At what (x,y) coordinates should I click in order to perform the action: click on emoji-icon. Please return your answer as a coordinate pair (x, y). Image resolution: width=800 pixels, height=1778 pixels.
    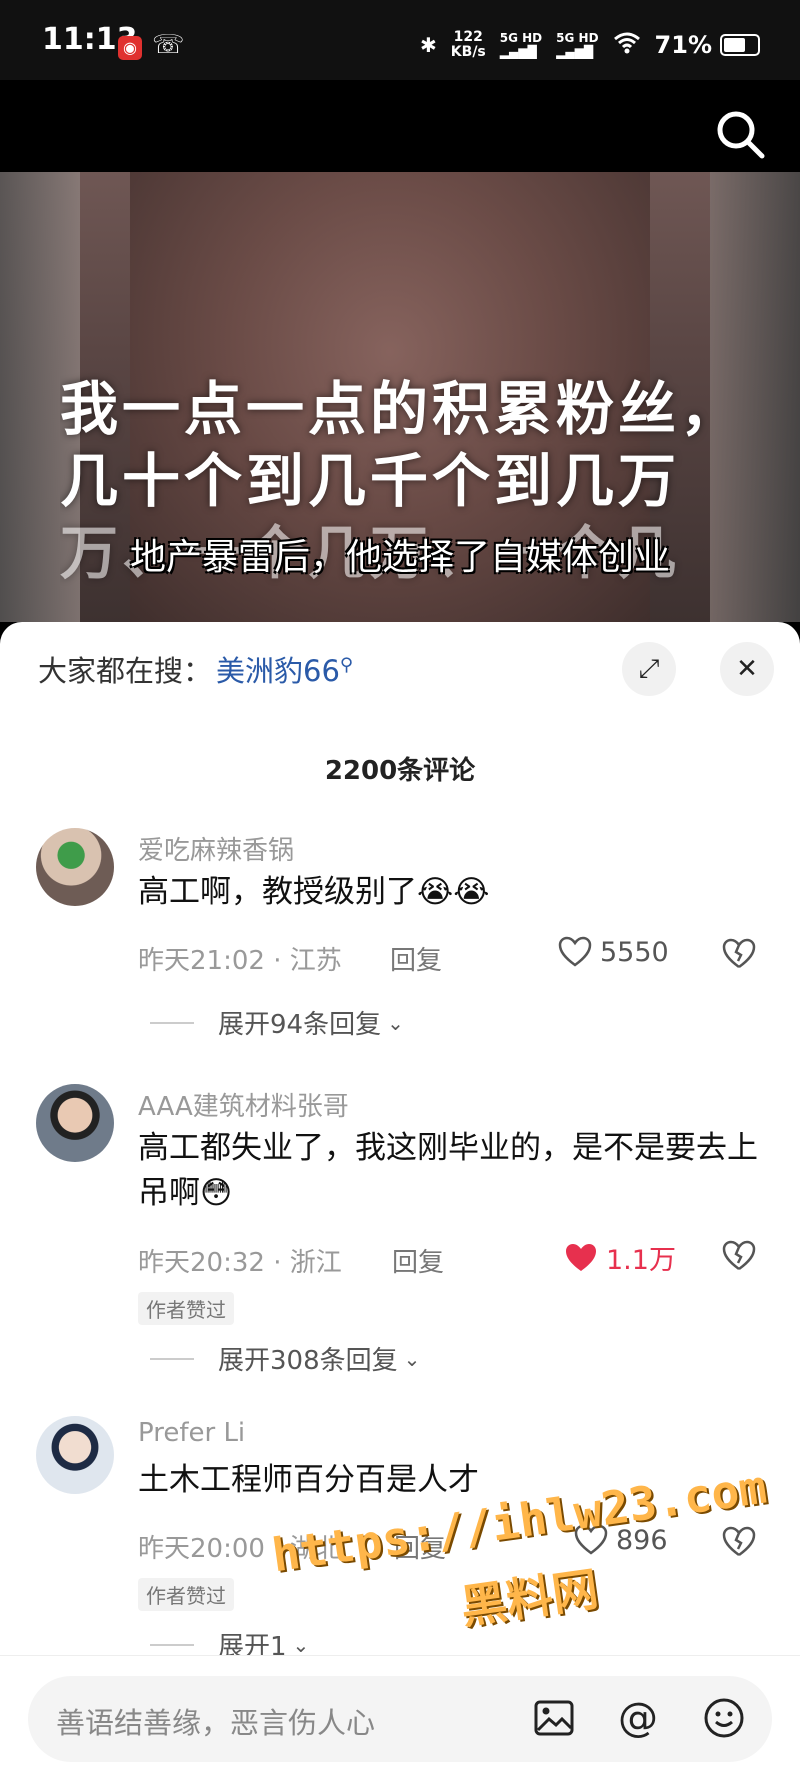
    Looking at the image, I should click on (724, 1718).